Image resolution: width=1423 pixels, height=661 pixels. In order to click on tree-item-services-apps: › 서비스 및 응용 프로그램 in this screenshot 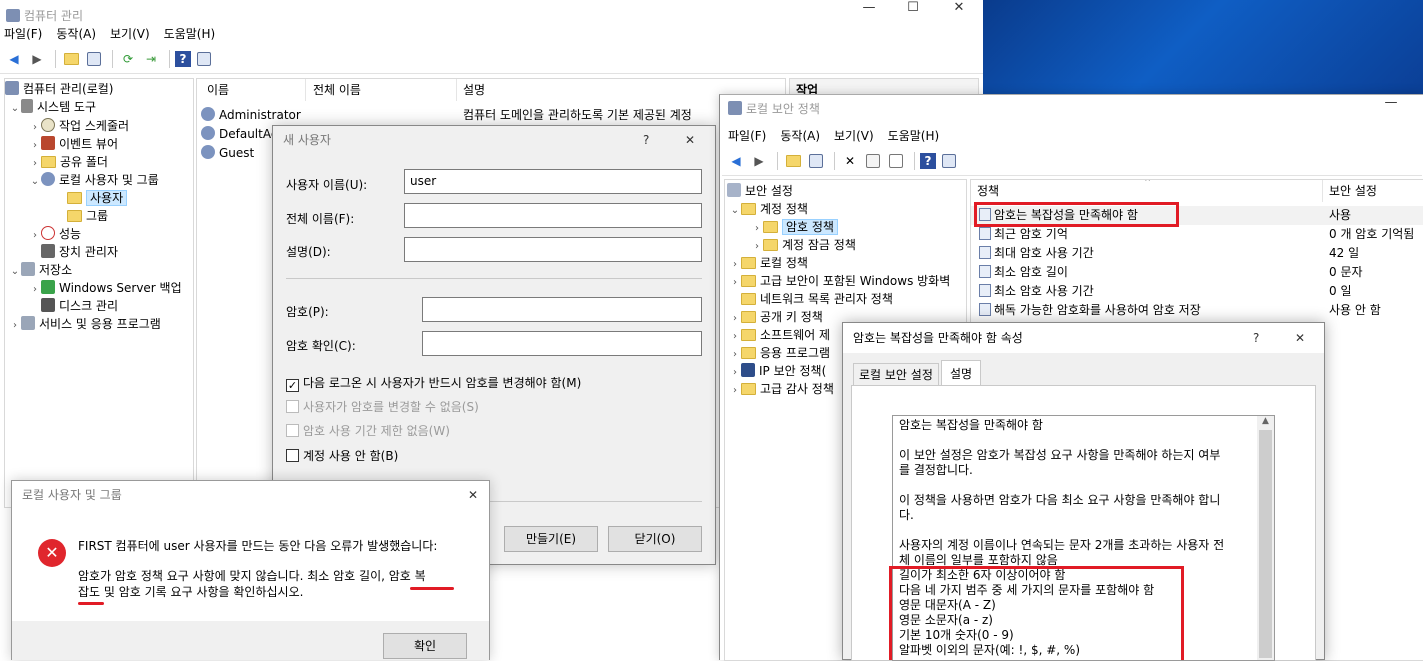, I will do `click(85, 324)`.